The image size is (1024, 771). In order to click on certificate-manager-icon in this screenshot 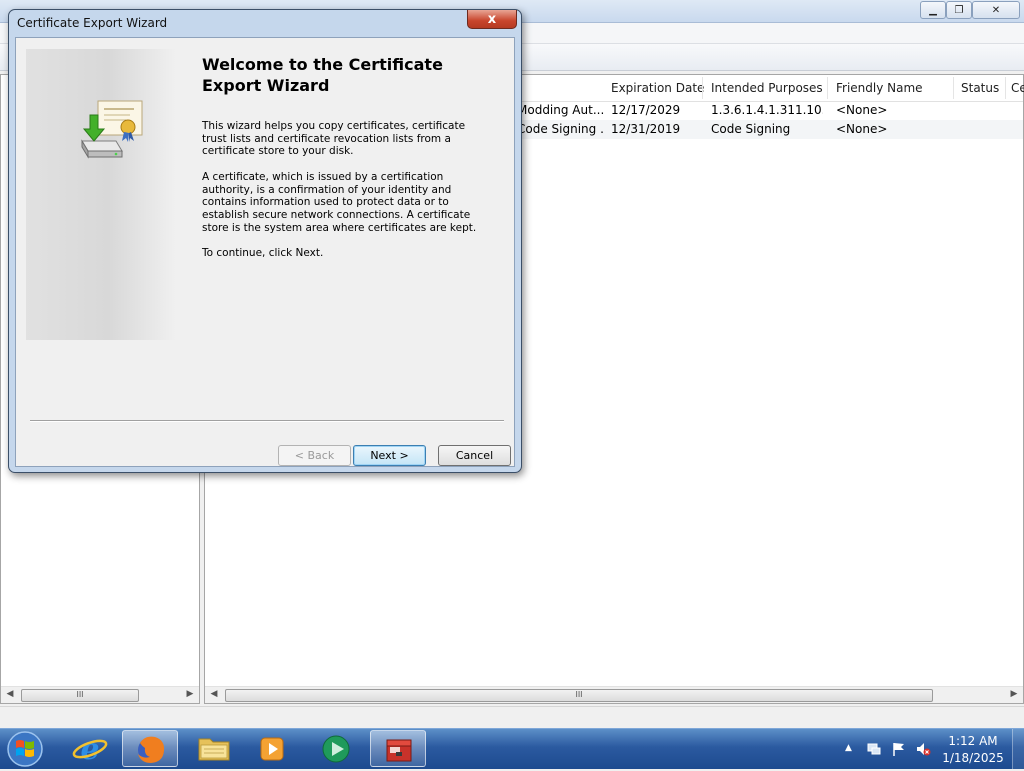, I will do `click(399, 750)`.